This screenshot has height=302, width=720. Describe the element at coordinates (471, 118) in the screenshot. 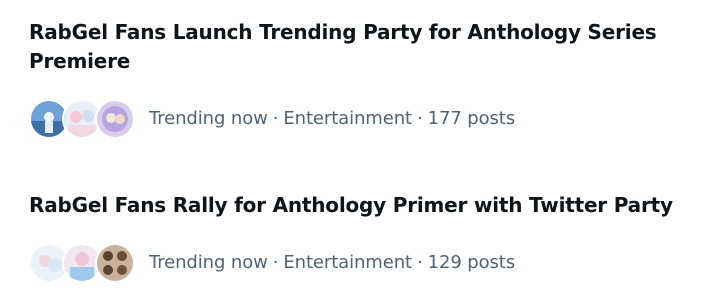

I see `trend-post-count: 177 posts` at that location.